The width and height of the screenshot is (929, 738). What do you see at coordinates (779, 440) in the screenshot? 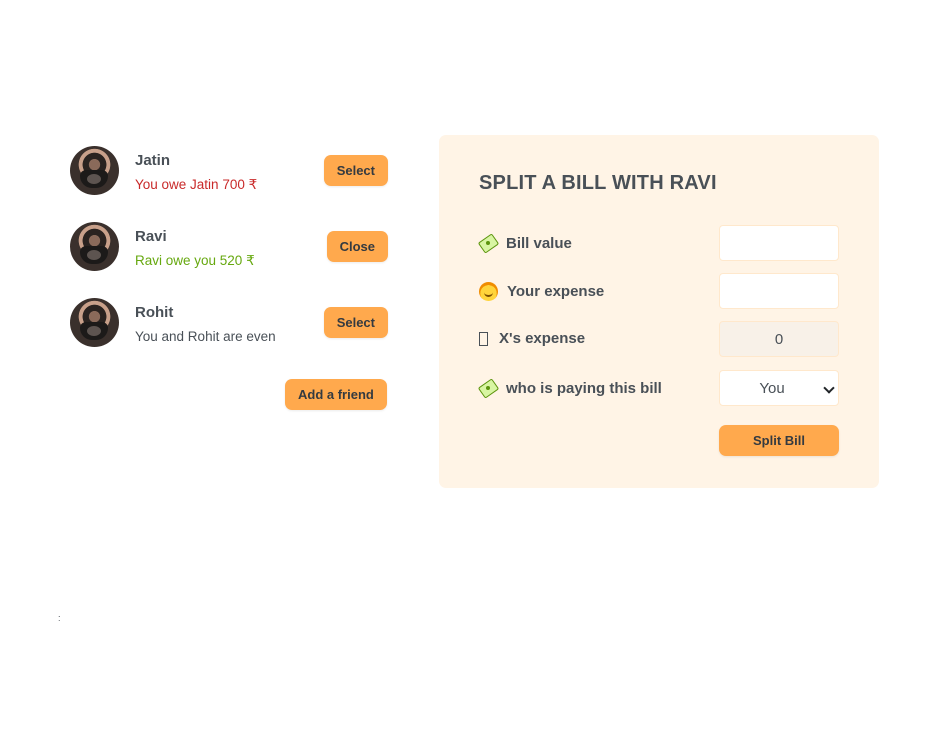
I see `split-bill-button: Split Bill` at bounding box center [779, 440].